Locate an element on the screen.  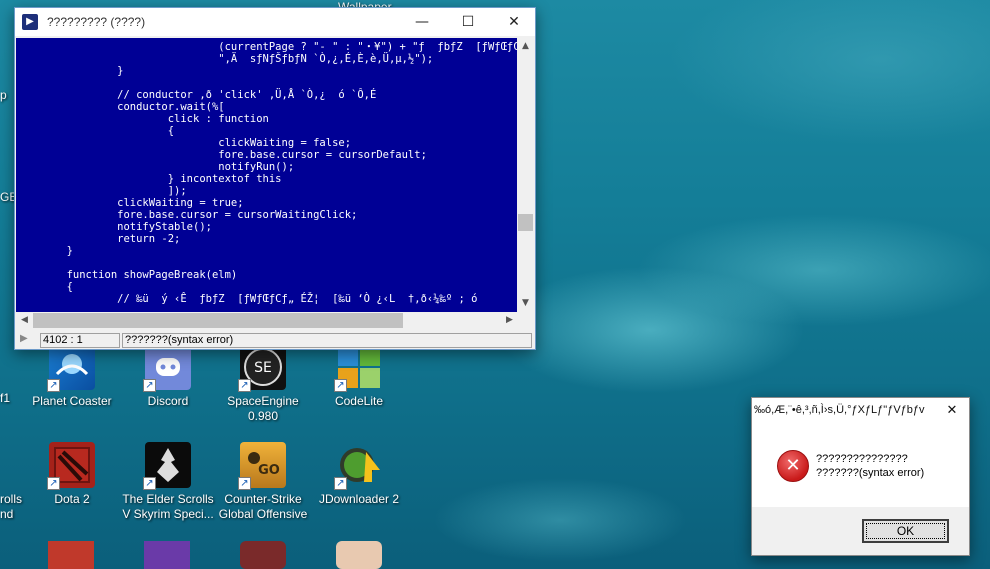
scroll-right-icon: ▶ is located at coordinates (509, 320).